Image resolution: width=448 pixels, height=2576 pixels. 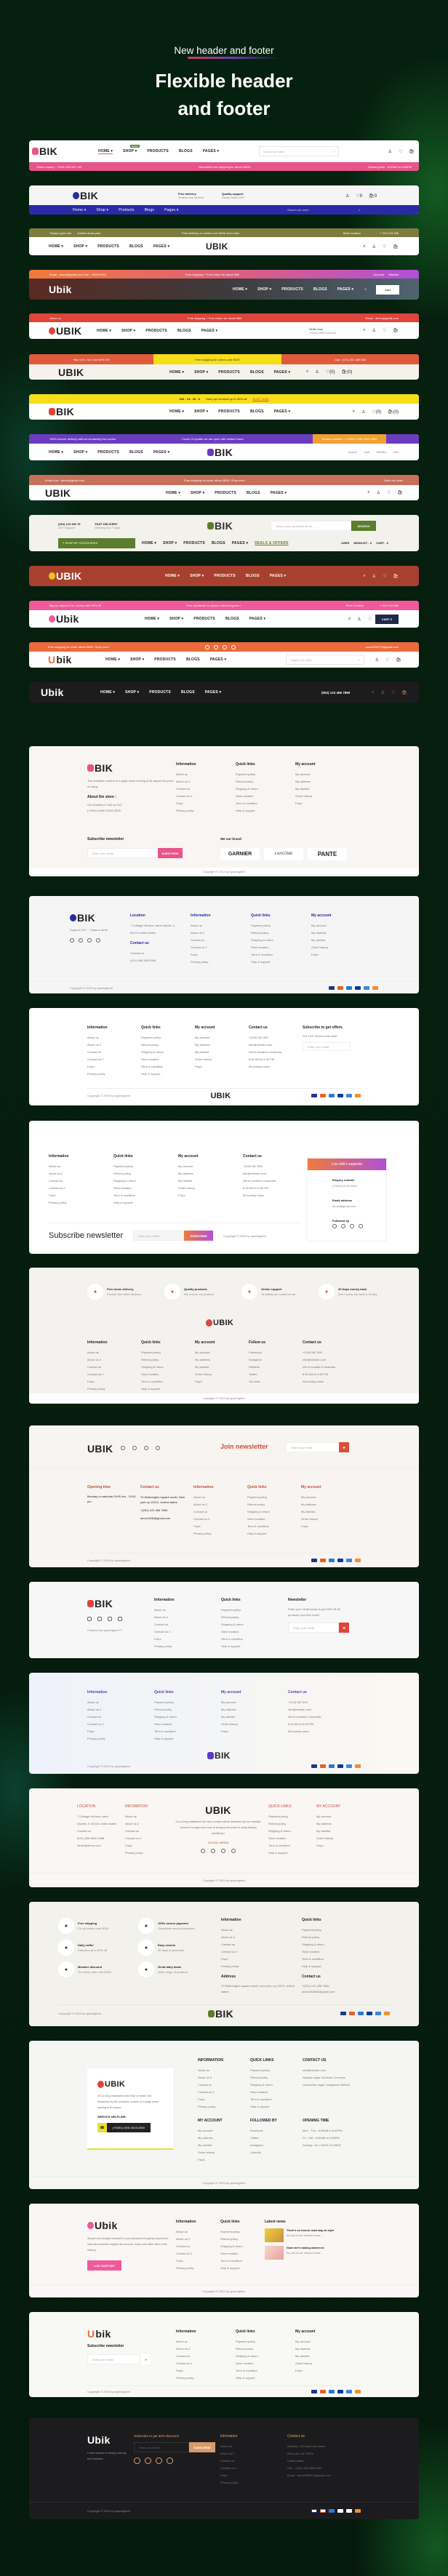 What do you see at coordinates (341, 947) in the screenshot?
I see `footer-link: Order history` at bounding box center [341, 947].